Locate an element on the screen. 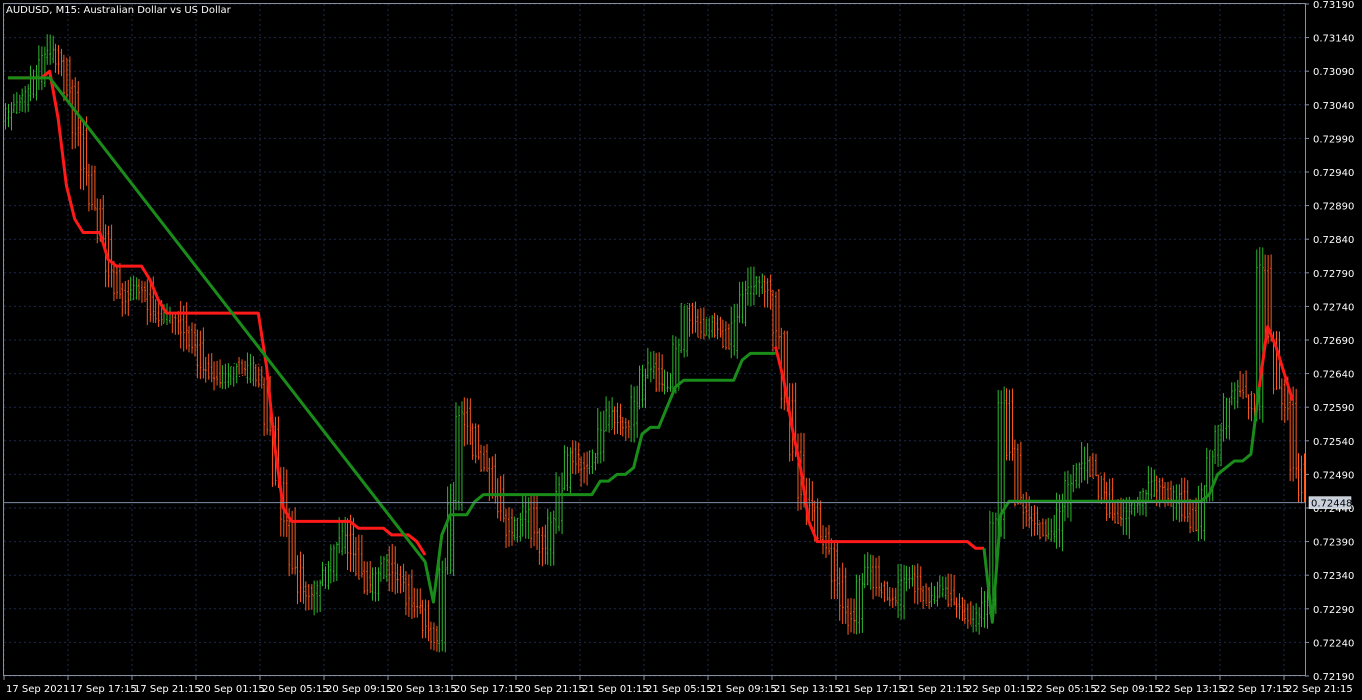 This screenshot has width=1362, height=700. x-tick-label: 20 Sep 13:15 is located at coordinates (423, 689).